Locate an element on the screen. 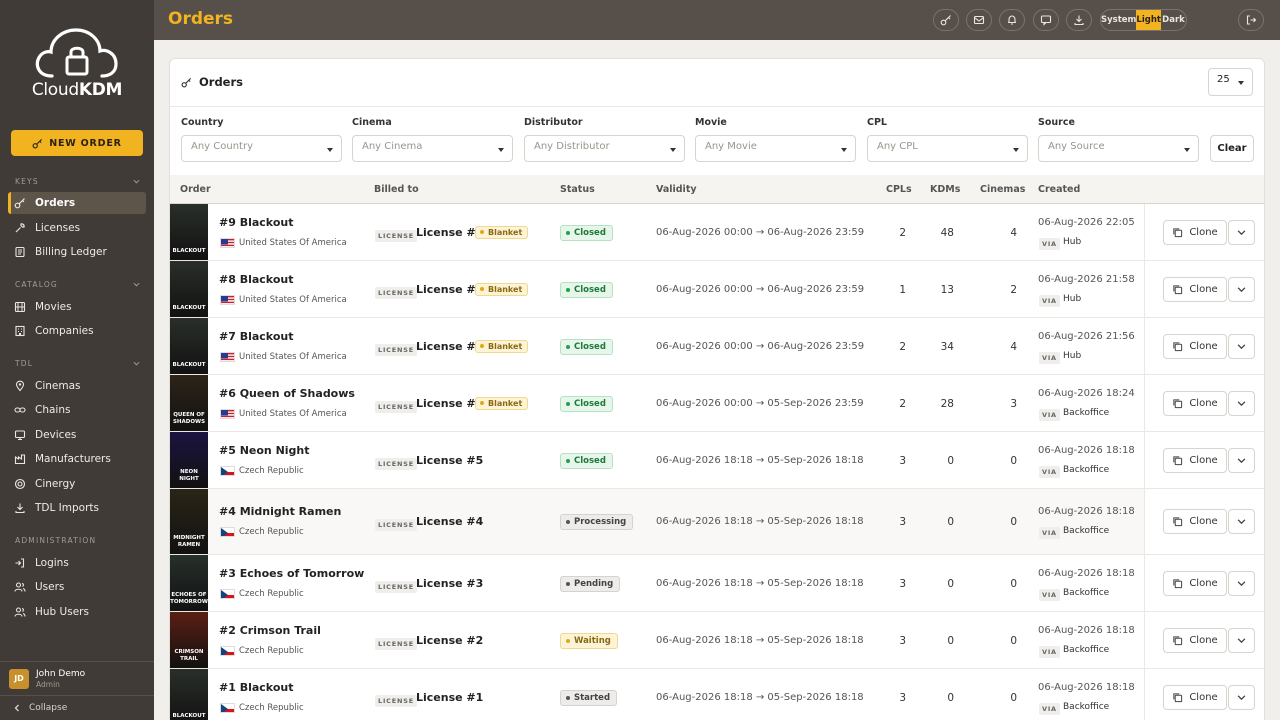 This screenshot has height=720, width=1280. theme-light-option: Light is located at coordinates (1148, 20).